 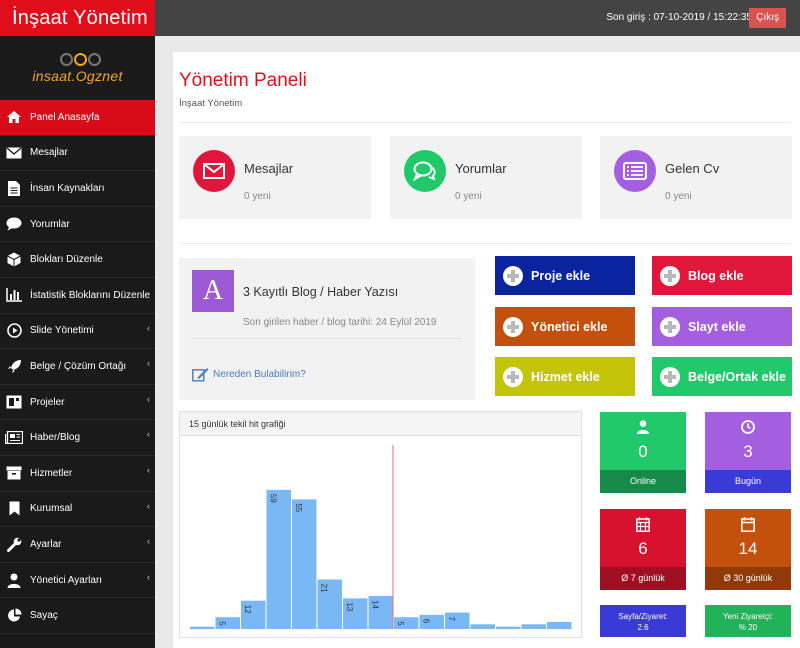 What do you see at coordinates (481, 168) in the screenshot?
I see `stat-title: Yorumlar` at bounding box center [481, 168].